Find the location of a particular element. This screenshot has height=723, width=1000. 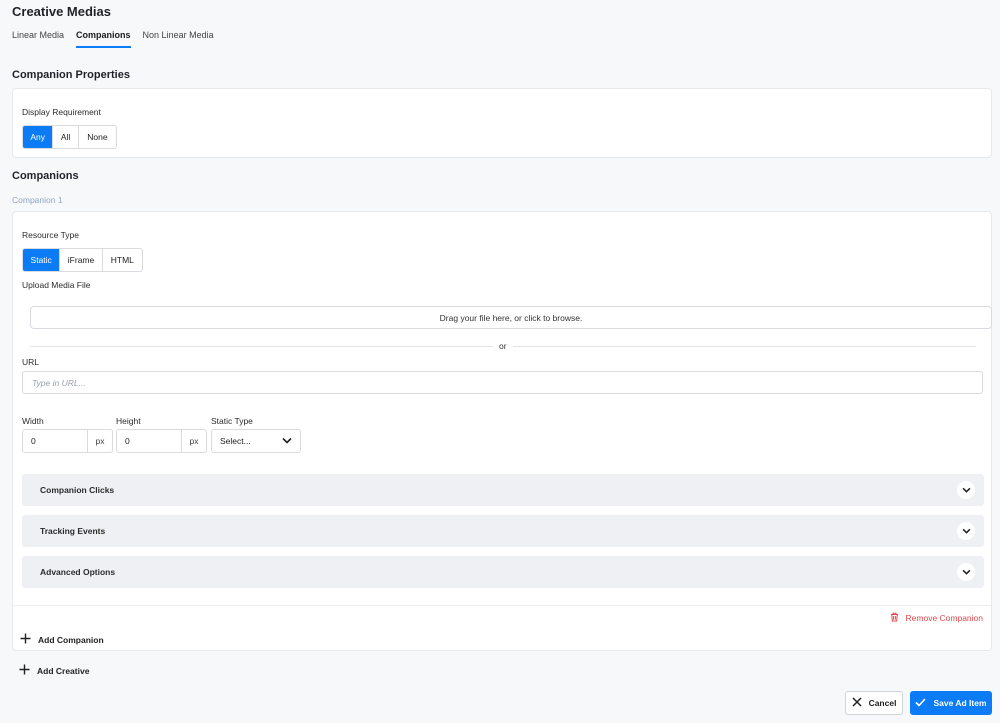

width-unit: px is located at coordinates (99, 441).